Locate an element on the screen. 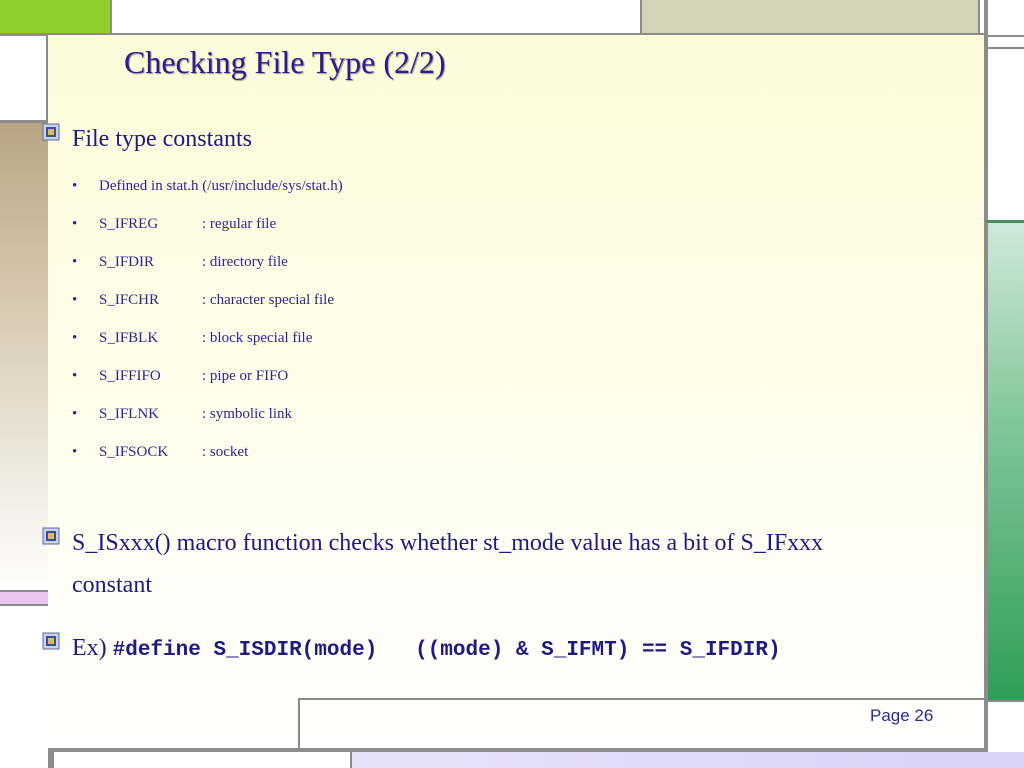 The image size is (1024, 768). bullet-file-type-constants: File type constants is located at coordinates (147, 139).